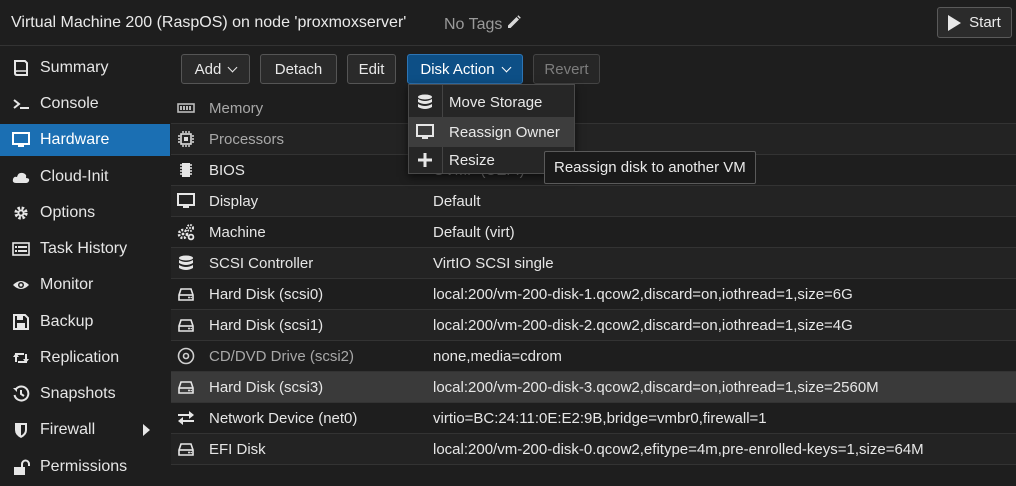 Image resolution: width=1016 pixels, height=486 pixels. I want to click on row-key: EFI Disk, so click(237, 449).